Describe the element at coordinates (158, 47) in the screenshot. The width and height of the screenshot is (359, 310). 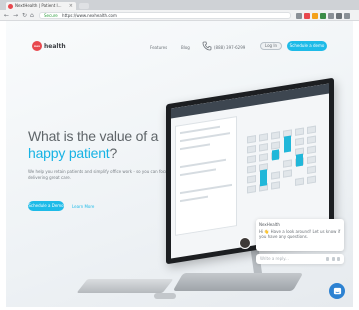
I see `nav-link-features: Features` at that location.